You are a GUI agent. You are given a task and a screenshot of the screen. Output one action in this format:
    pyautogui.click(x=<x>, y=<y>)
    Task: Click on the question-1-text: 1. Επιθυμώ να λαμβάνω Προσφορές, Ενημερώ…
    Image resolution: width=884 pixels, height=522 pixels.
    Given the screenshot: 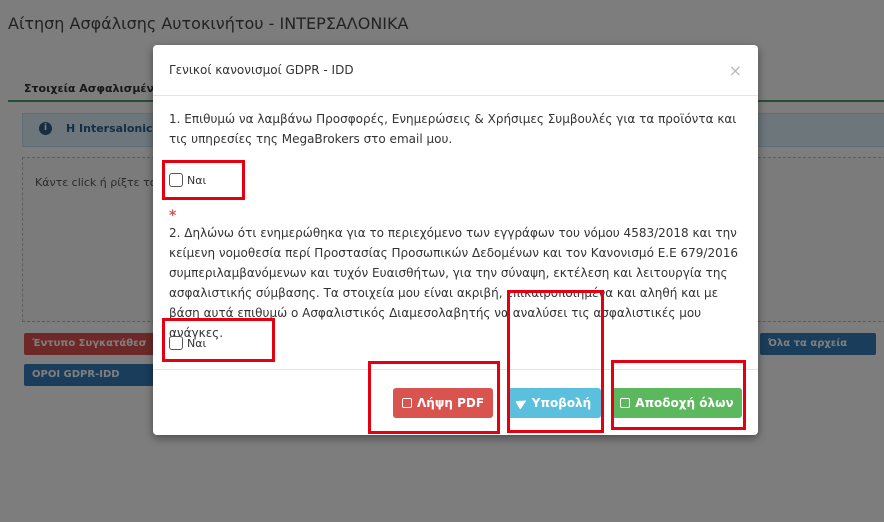 What is the action you would take?
    pyautogui.click(x=453, y=129)
    